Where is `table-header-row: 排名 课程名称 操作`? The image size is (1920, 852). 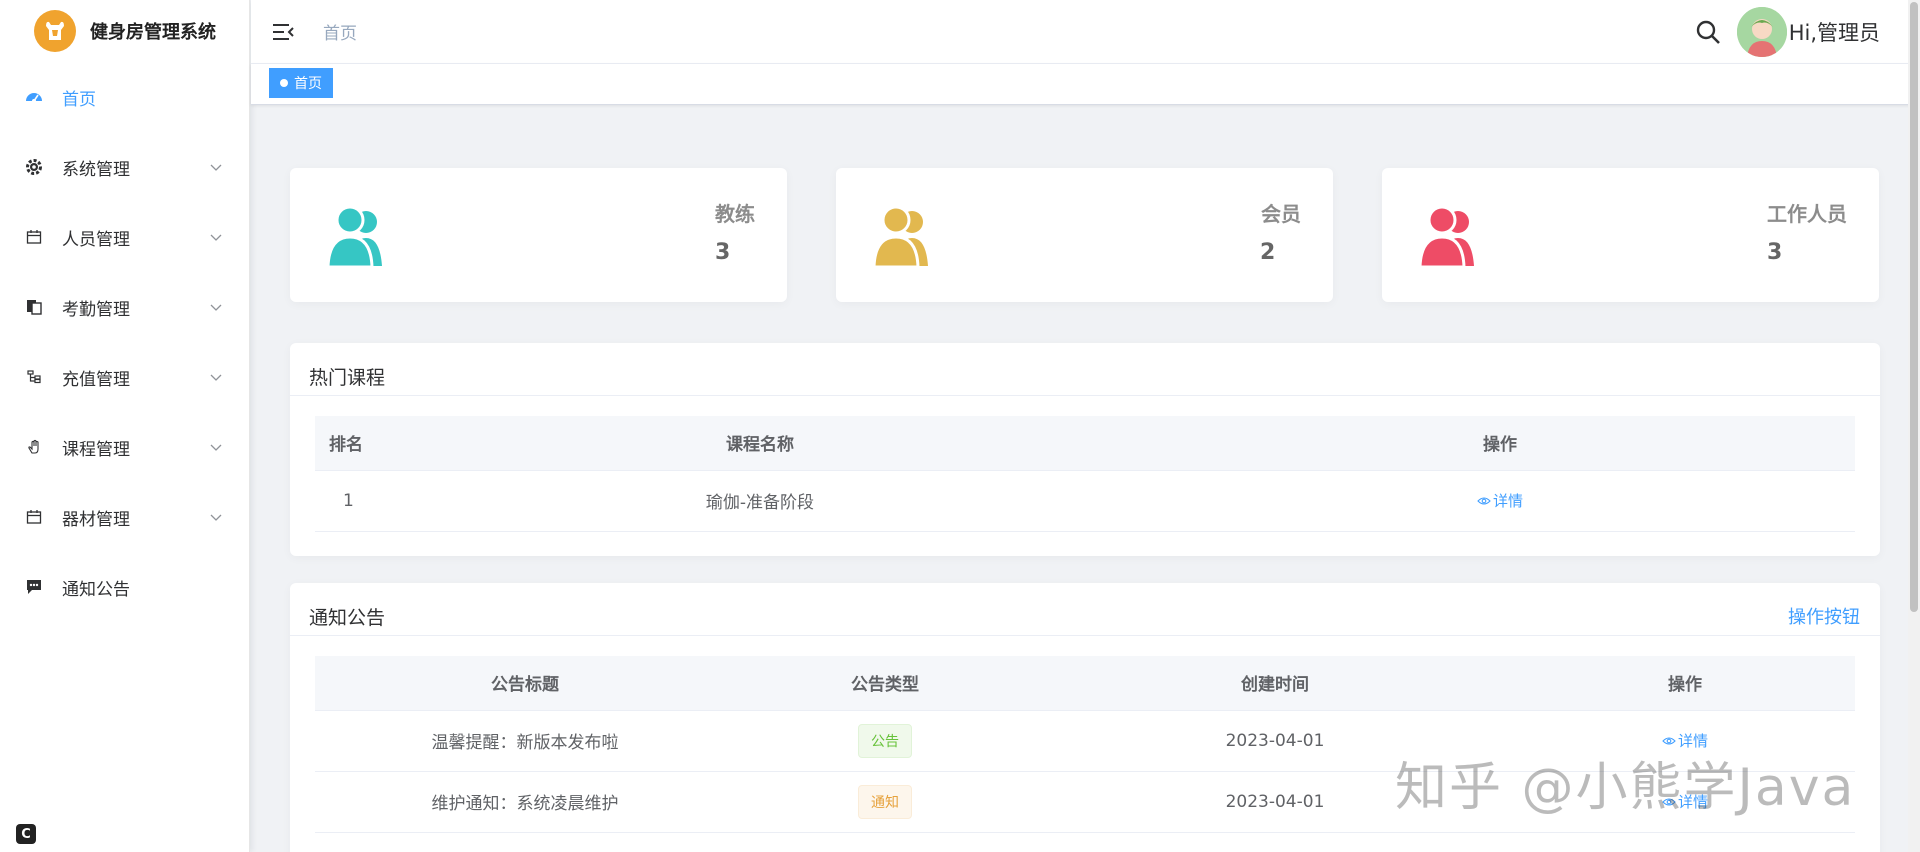
table-header-row: 排名 课程名称 操作 is located at coordinates (1085, 443).